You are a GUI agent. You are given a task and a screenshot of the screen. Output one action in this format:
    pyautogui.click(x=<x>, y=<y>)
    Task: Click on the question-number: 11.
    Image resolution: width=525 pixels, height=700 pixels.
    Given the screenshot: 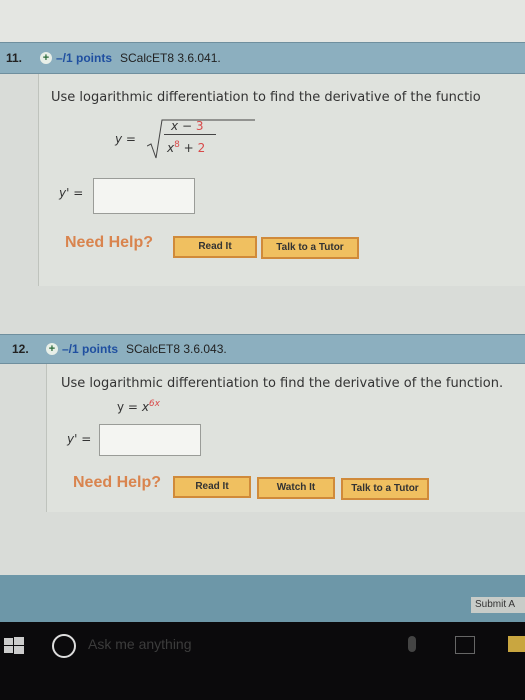 What is the action you would take?
    pyautogui.click(x=14, y=58)
    